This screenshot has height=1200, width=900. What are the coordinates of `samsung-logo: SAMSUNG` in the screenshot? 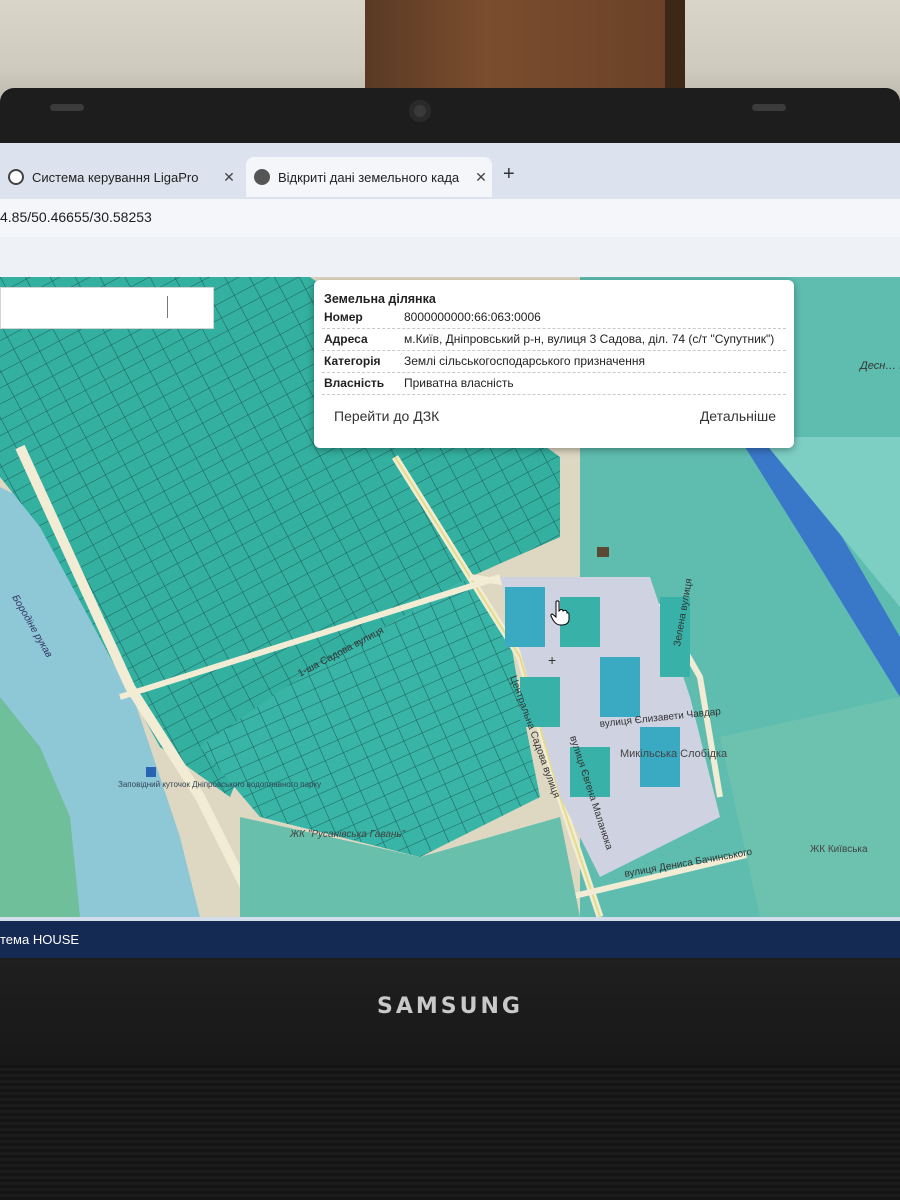 It's located at (450, 1006).